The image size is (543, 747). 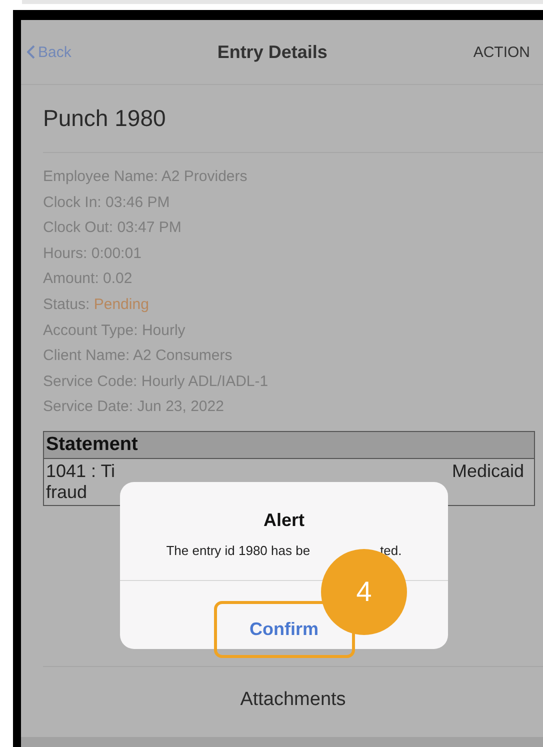 What do you see at coordinates (272, 52) in the screenshot?
I see `screen-title: Entry Details` at bounding box center [272, 52].